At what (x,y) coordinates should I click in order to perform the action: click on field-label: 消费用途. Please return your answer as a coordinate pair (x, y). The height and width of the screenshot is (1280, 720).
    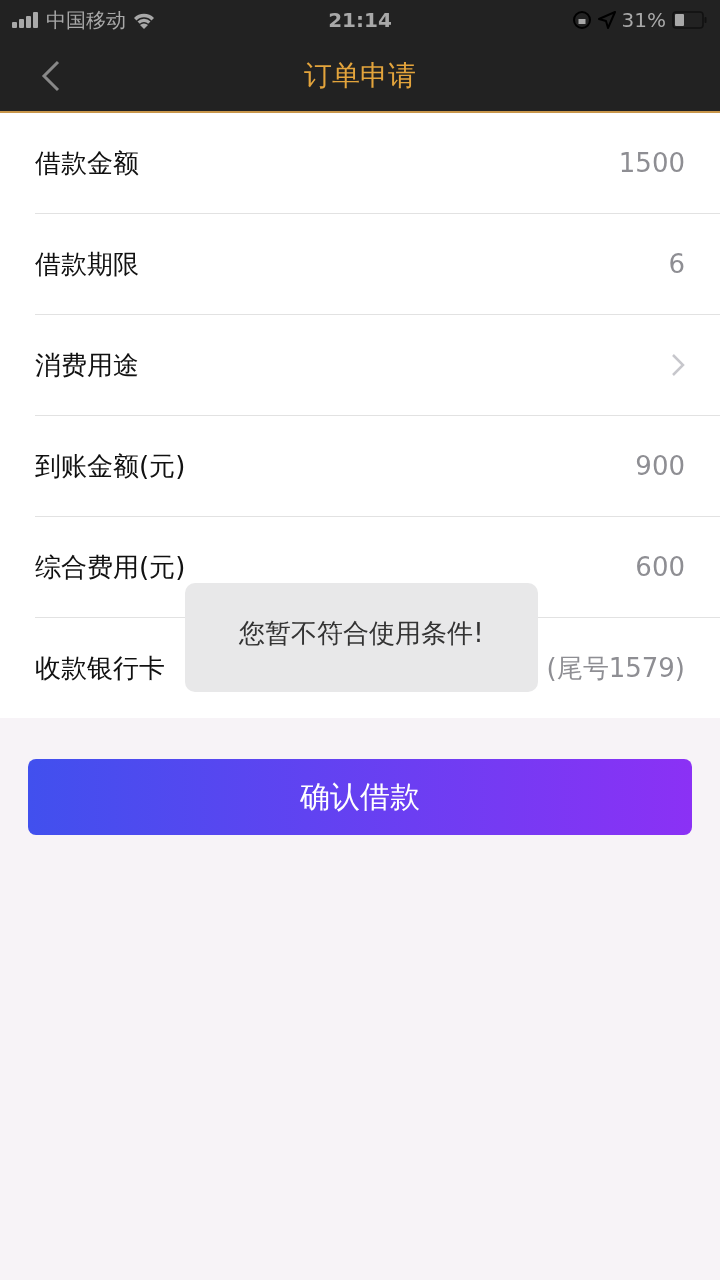
    Looking at the image, I should click on (87, 365).